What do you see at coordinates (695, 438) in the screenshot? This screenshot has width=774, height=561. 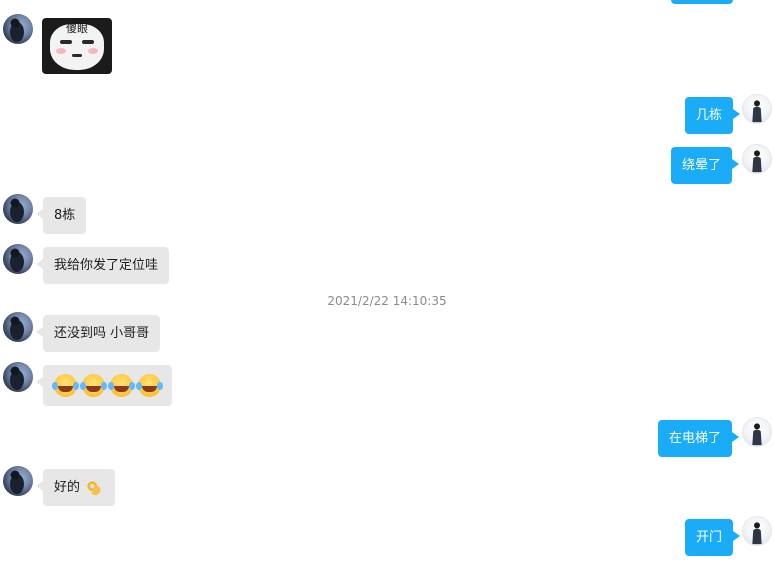 I see `message-text: 在电梯了` at bounding box center [695, 438].